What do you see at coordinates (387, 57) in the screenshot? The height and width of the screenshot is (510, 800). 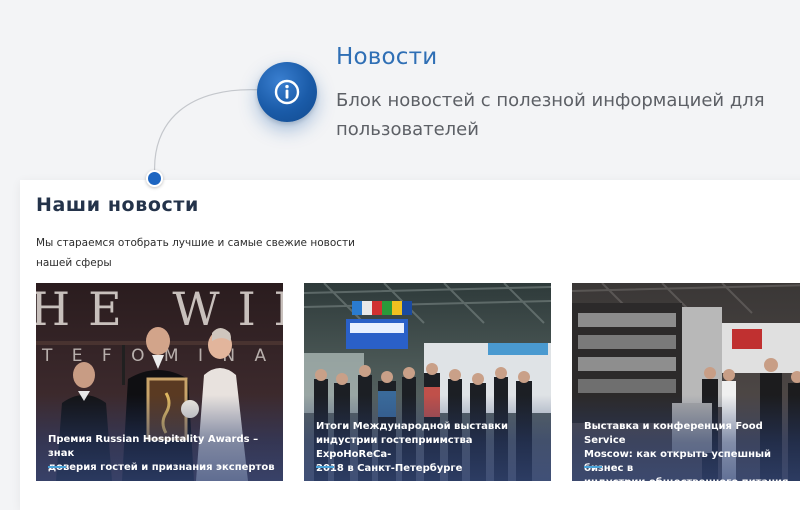 I see `callout-title: Новости` at bounding box center [387, 57].